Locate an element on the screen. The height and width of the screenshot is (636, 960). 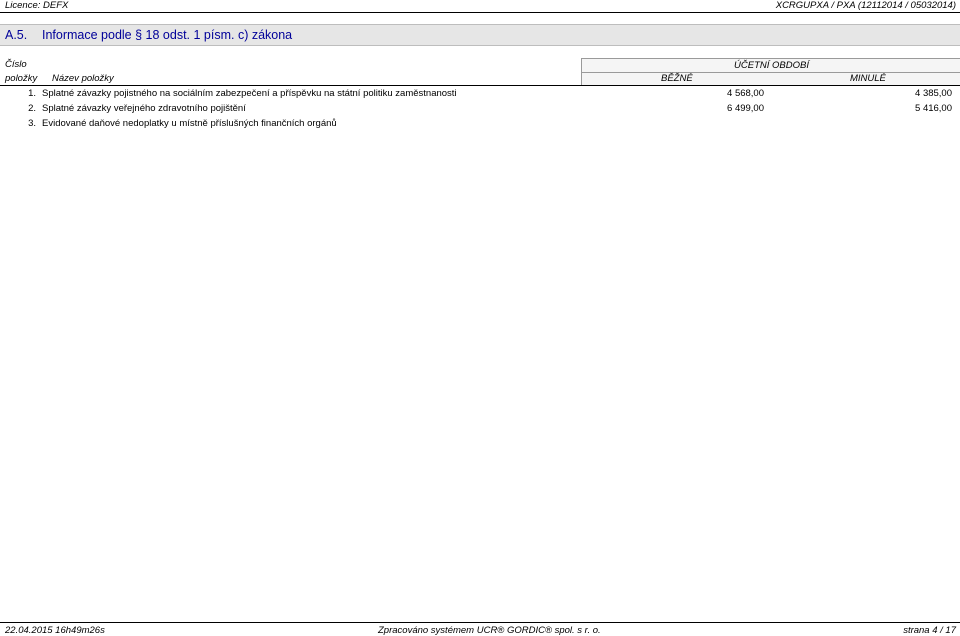
column-nazev: Název položky is located at coordinates (83, 78).